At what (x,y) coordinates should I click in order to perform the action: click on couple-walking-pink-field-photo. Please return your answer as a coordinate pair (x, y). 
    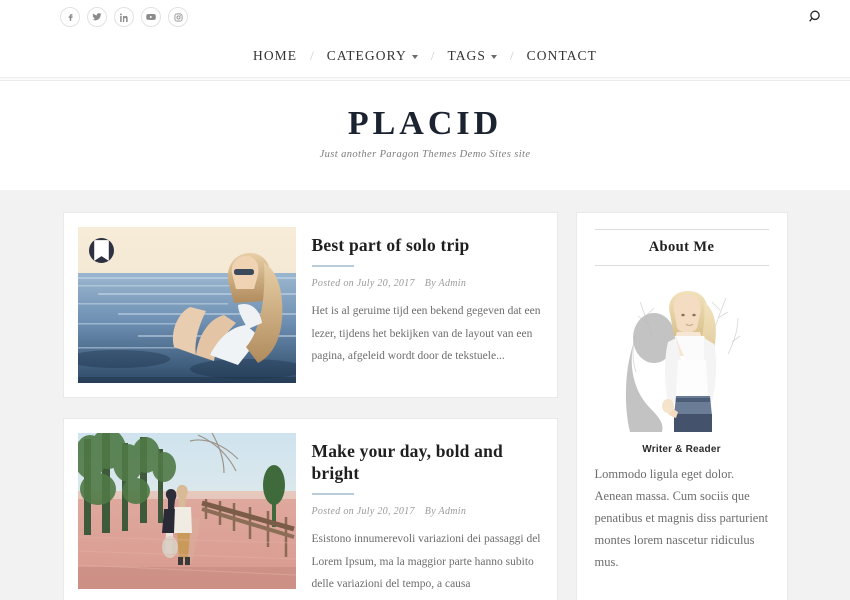
    Looking at the image, I should click on (186, 511).